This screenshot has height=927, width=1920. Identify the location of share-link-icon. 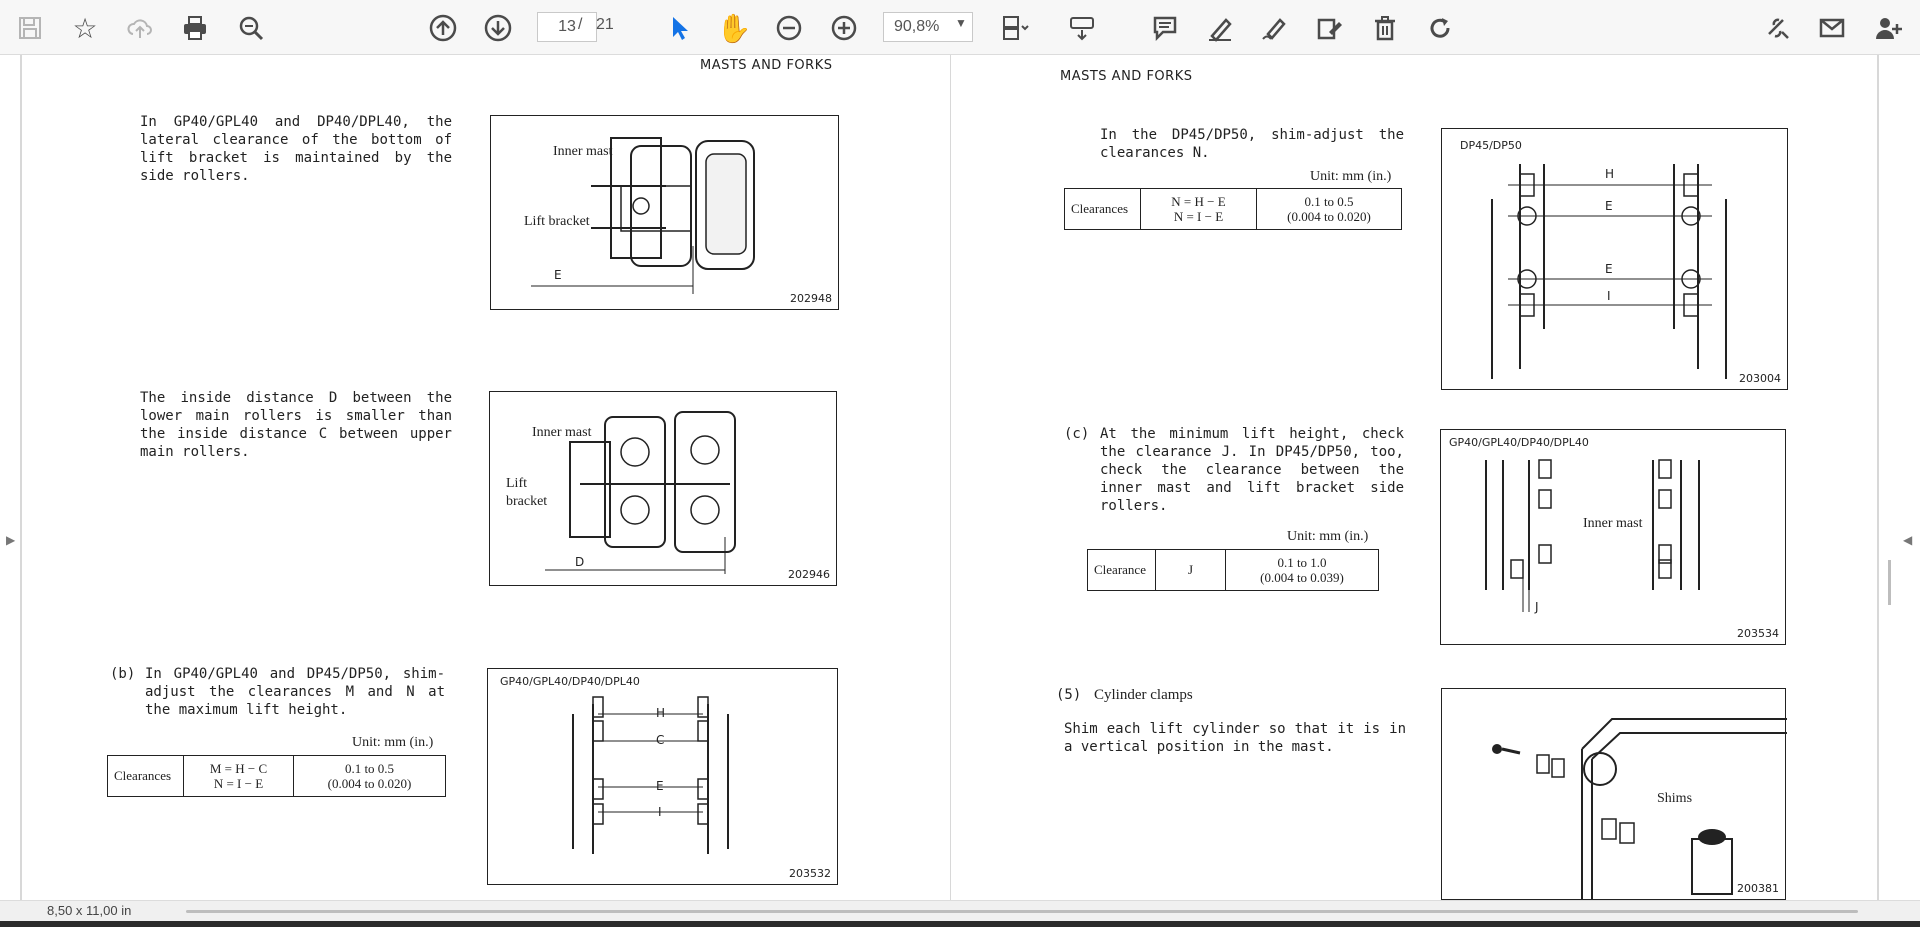
(1777, 28).